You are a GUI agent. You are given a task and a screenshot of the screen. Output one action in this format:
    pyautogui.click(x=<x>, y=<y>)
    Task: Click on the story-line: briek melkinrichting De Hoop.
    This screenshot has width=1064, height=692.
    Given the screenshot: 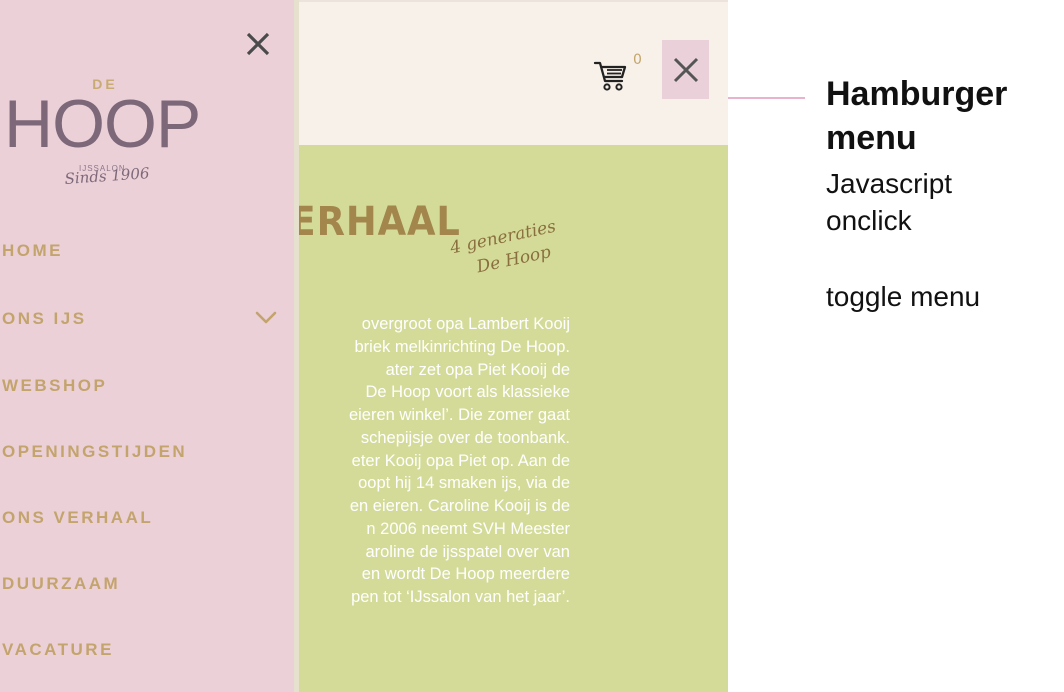 What is the action you would take?
    pyautogui.click(x=462, y=346)
    